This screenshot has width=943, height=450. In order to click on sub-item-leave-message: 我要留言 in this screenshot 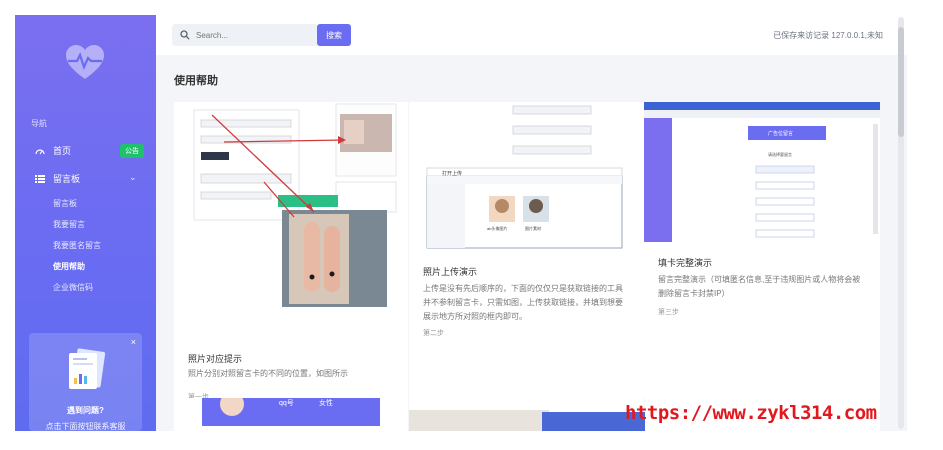, I will do `click(69, 224)`.